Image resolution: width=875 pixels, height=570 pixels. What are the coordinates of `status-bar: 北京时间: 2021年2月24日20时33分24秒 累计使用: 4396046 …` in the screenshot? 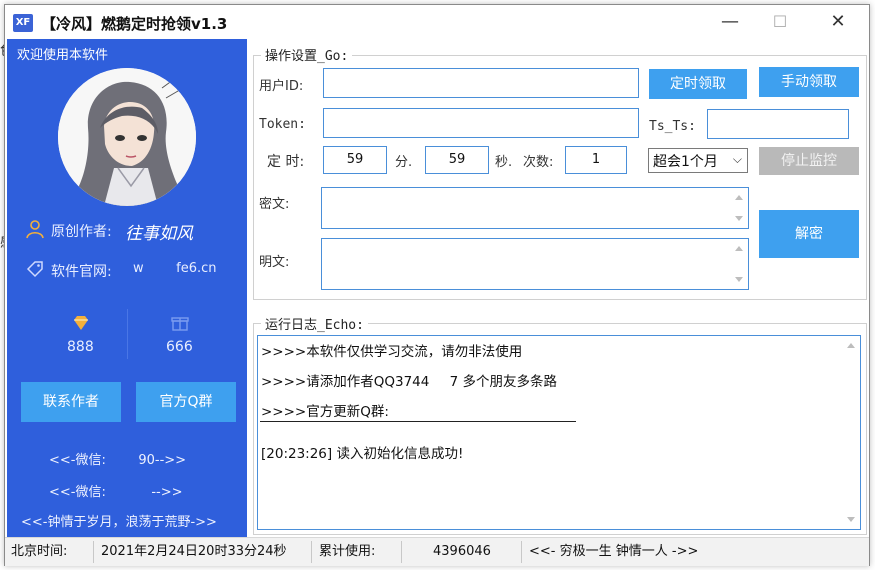 It's located at (437, 551).